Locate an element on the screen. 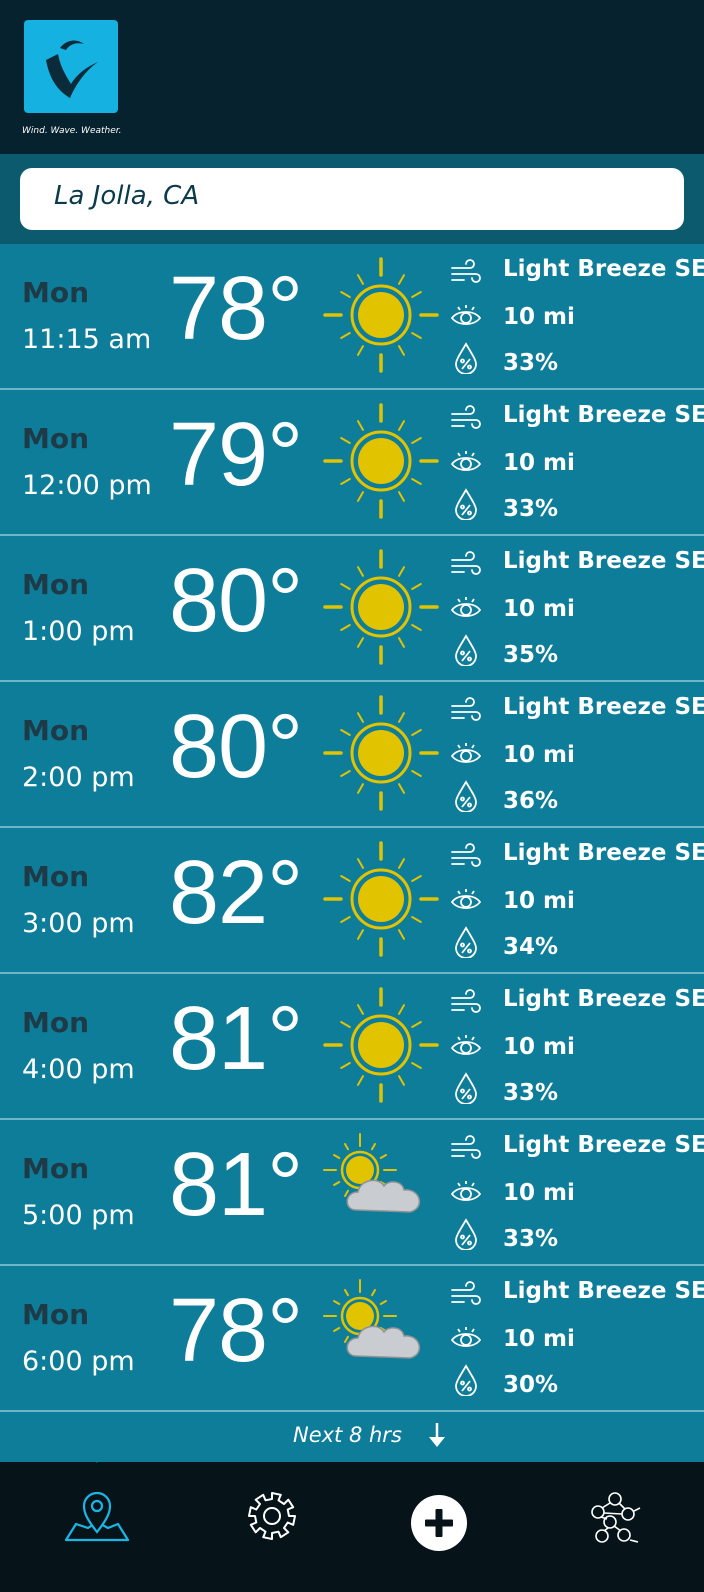  gear-icon is located at coordinates (272, 1516).